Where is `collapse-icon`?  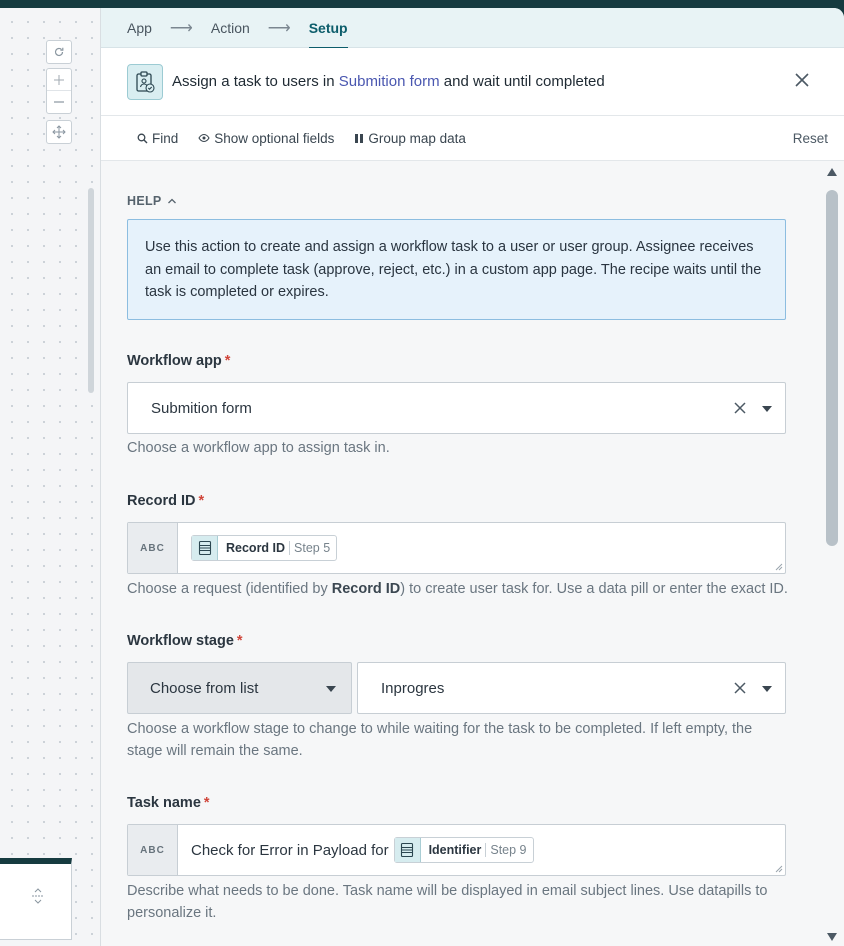
collapse-icon is located at coordinates (38, 896).